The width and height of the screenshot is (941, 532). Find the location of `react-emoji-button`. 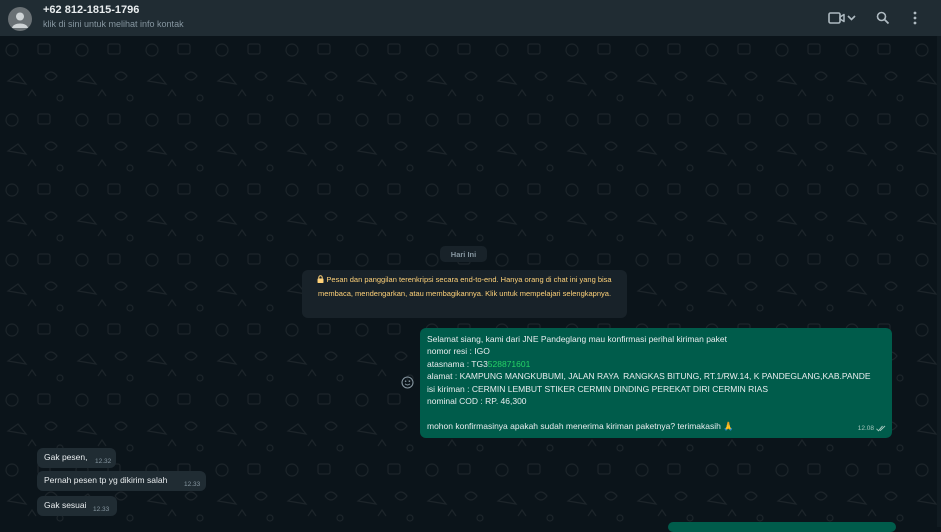

react-emoji-button is located at coordinates (407, 382).